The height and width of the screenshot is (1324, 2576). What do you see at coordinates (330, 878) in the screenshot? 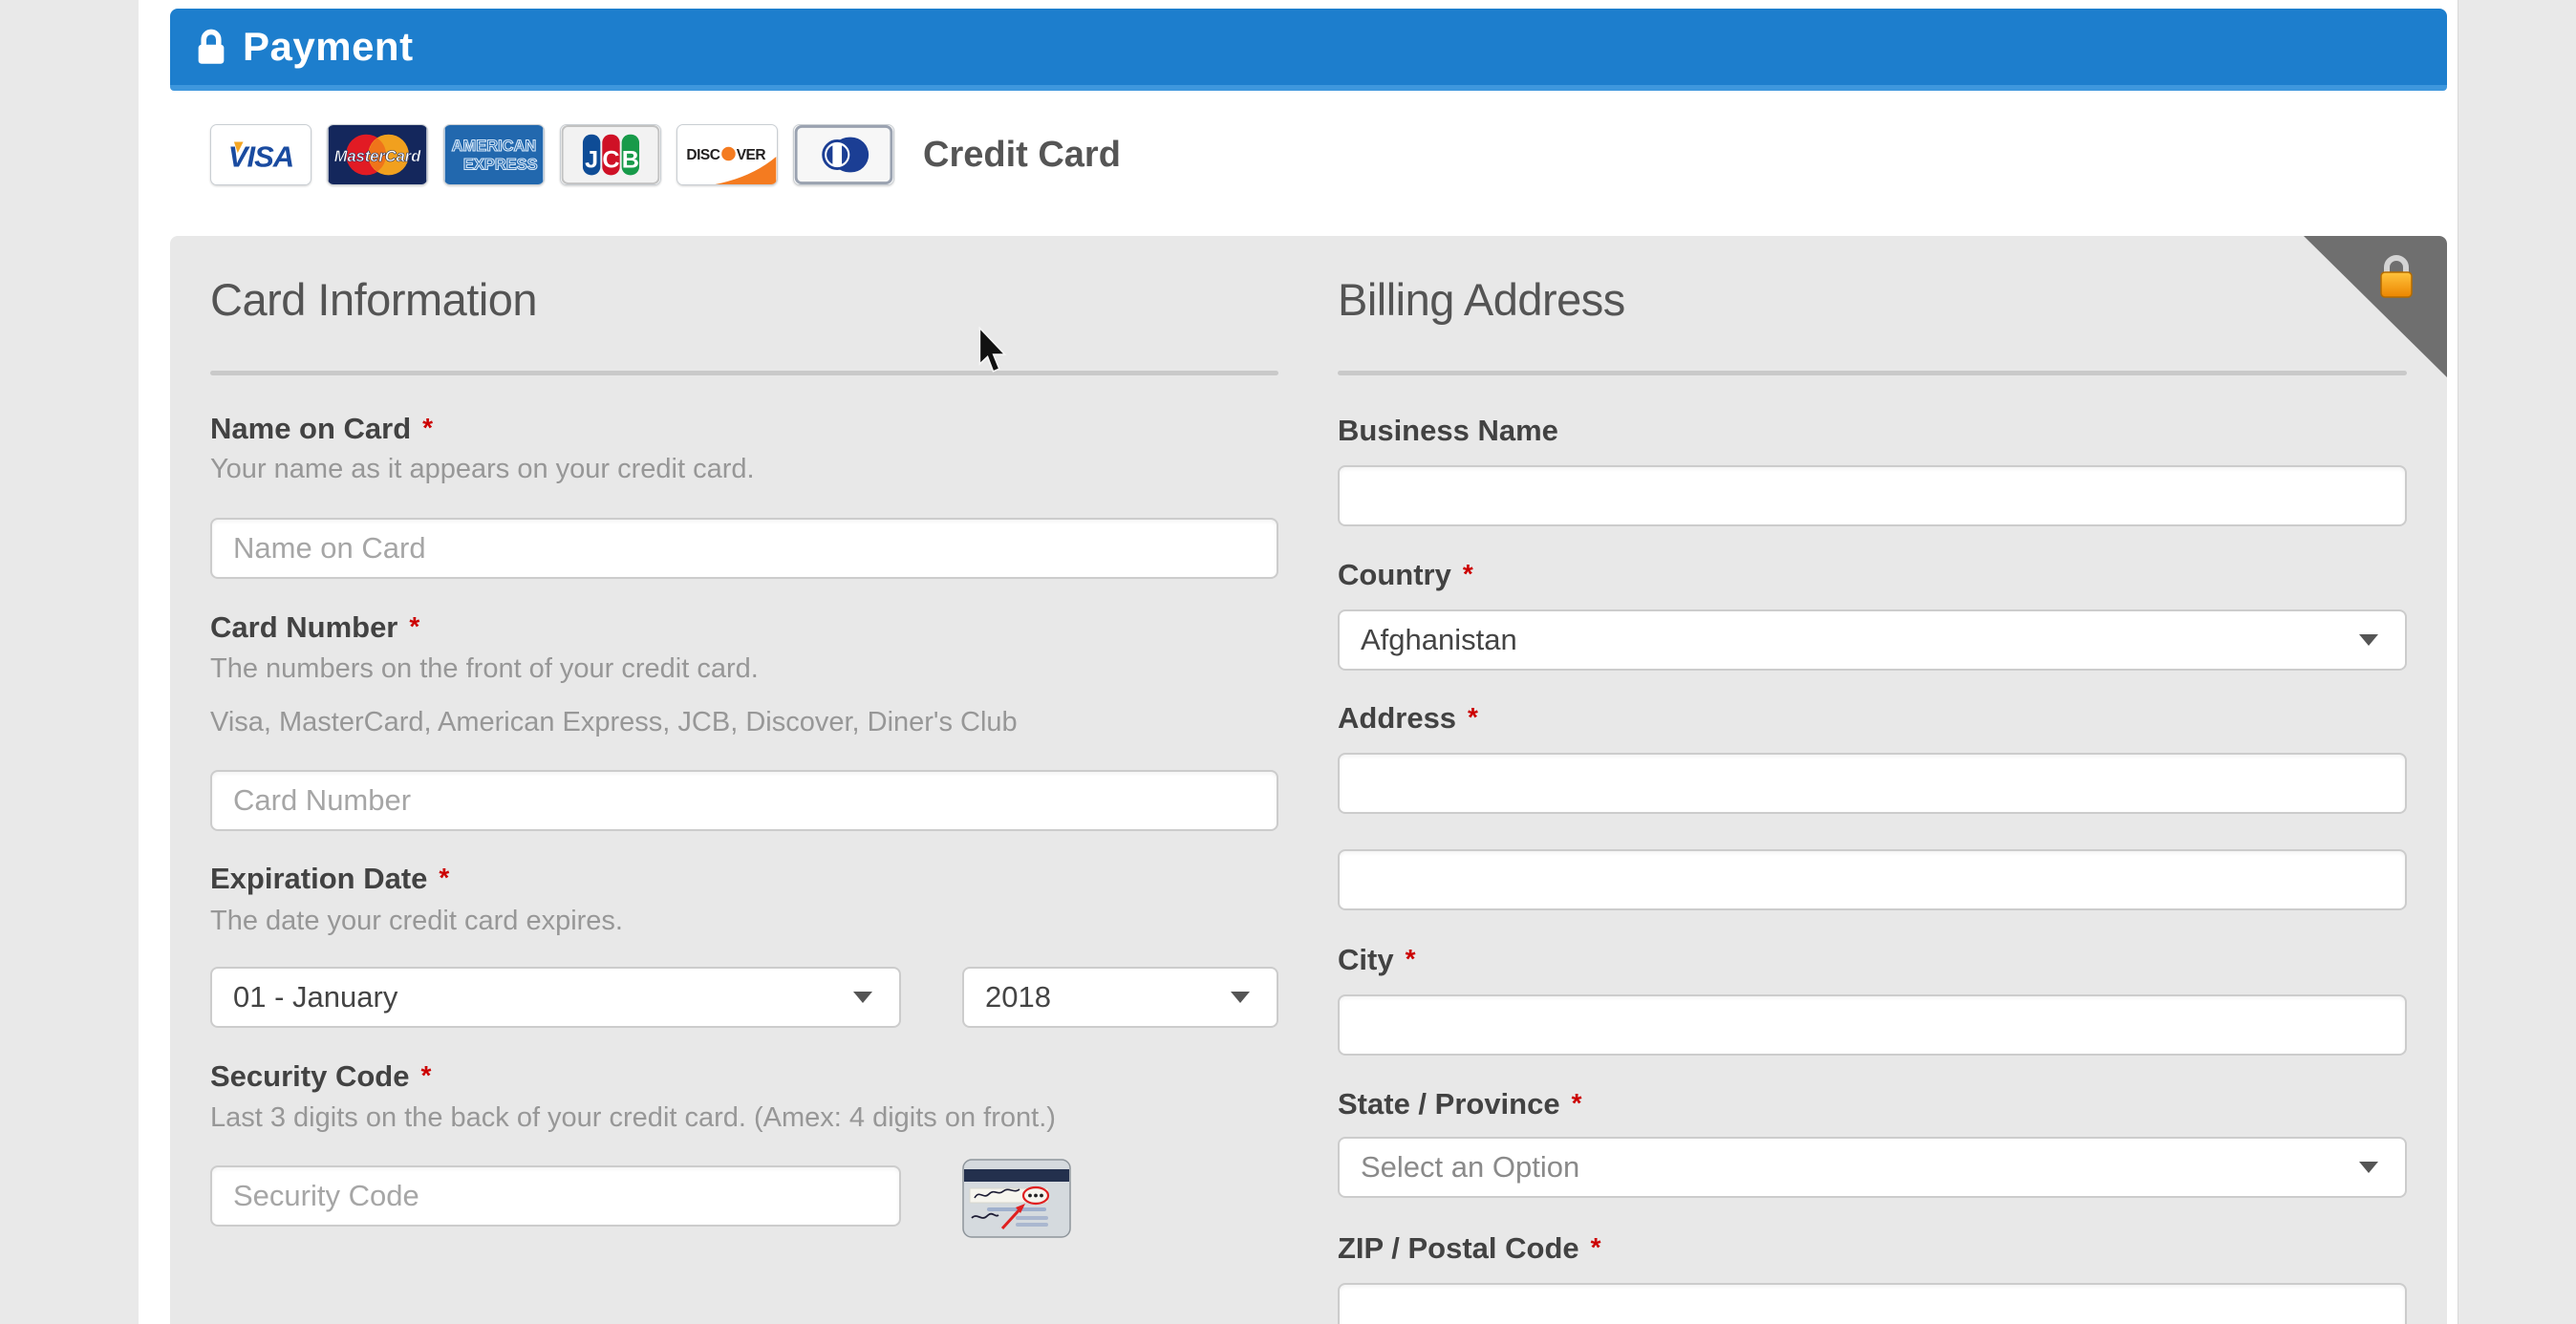
I see `expiration-date-label: Expiration Date *` at bounding box center [330, 878].